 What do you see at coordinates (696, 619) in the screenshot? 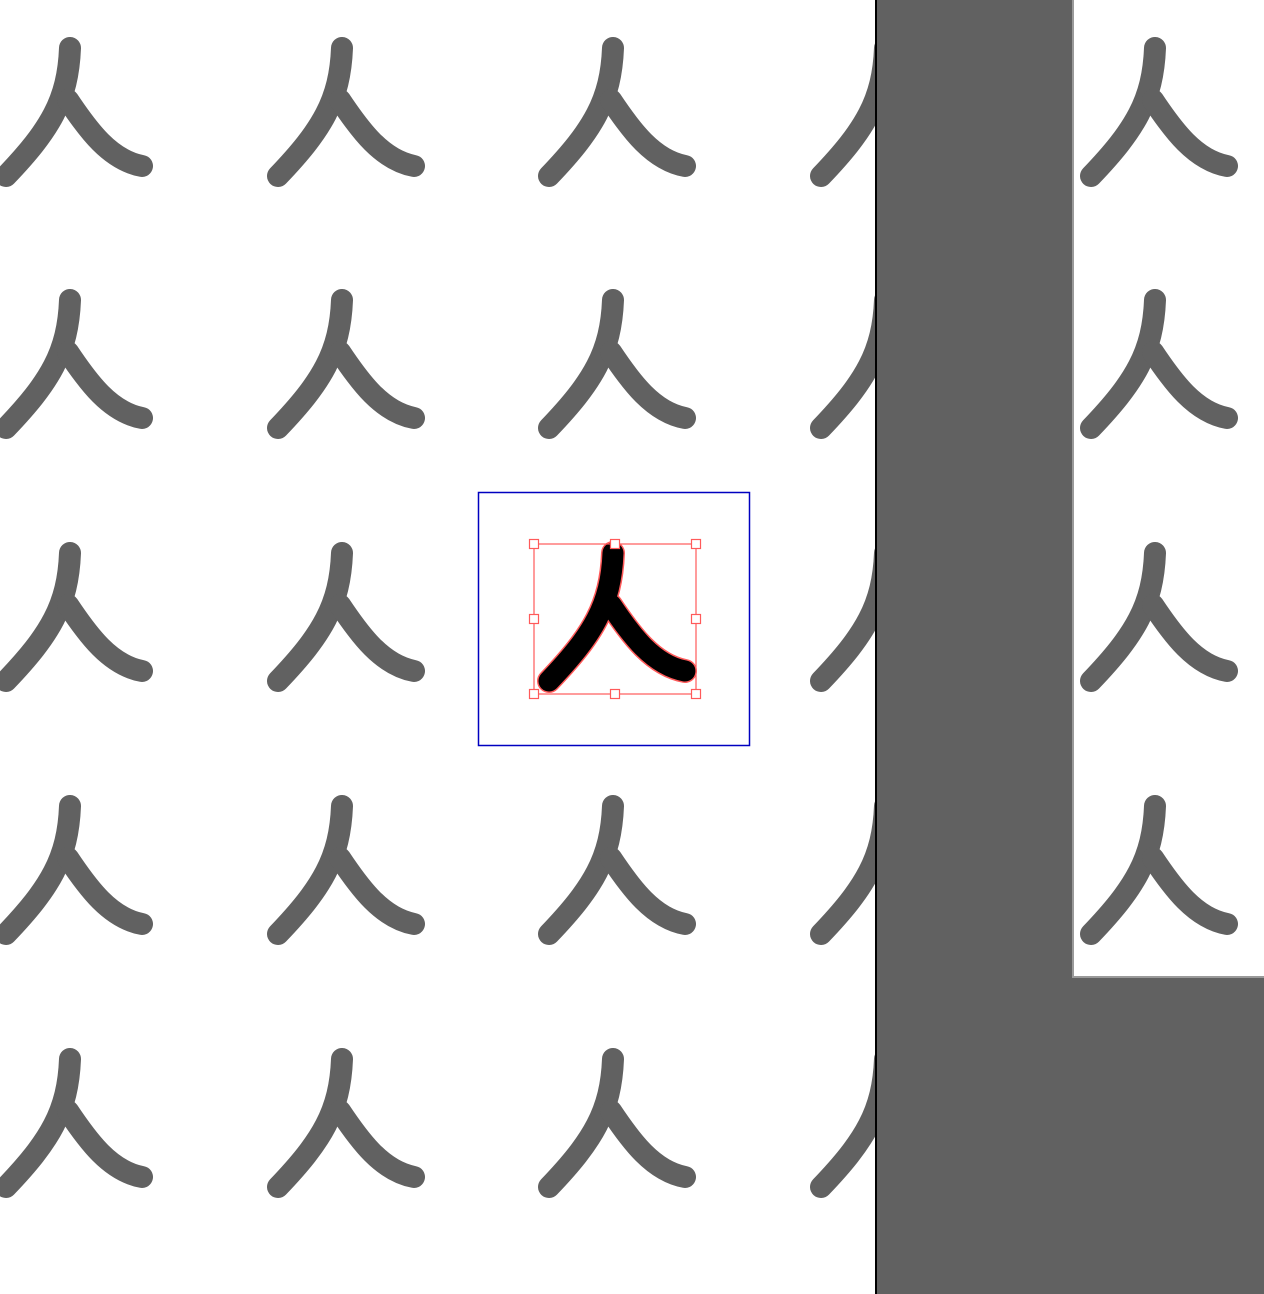
I see `handle-middle-right` at bounding box center [696, 619].